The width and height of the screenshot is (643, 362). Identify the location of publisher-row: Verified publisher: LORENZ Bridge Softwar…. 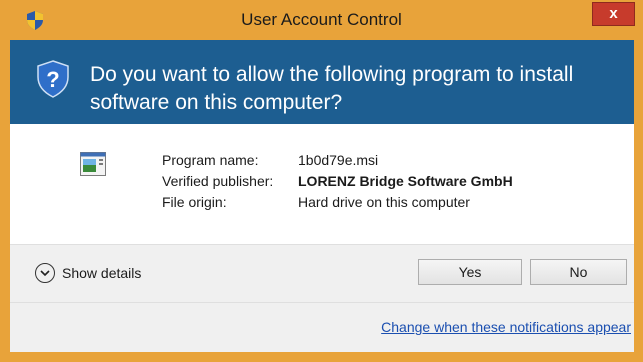
(337, 181).